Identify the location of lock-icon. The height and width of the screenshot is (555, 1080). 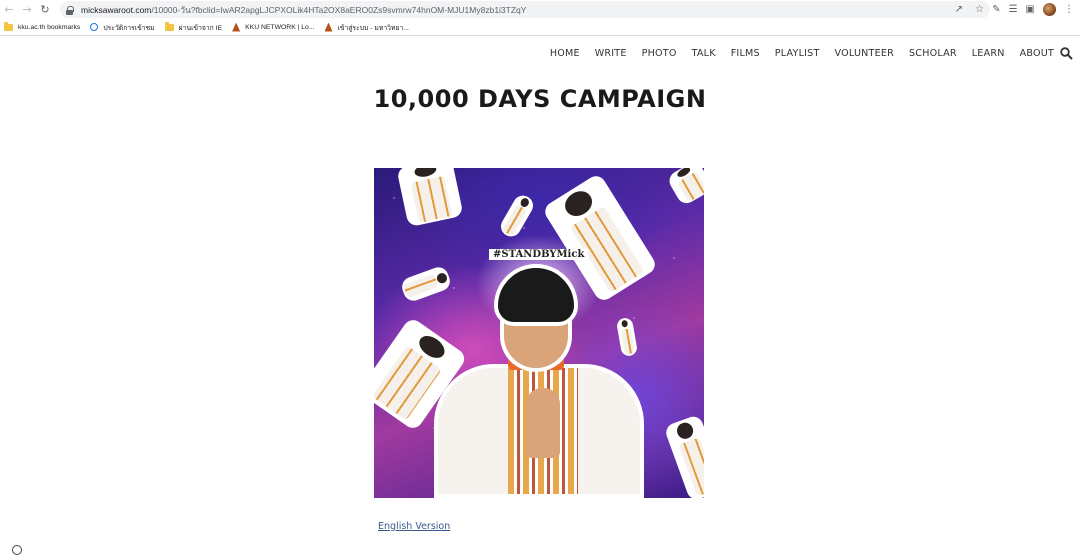
(70, 10).